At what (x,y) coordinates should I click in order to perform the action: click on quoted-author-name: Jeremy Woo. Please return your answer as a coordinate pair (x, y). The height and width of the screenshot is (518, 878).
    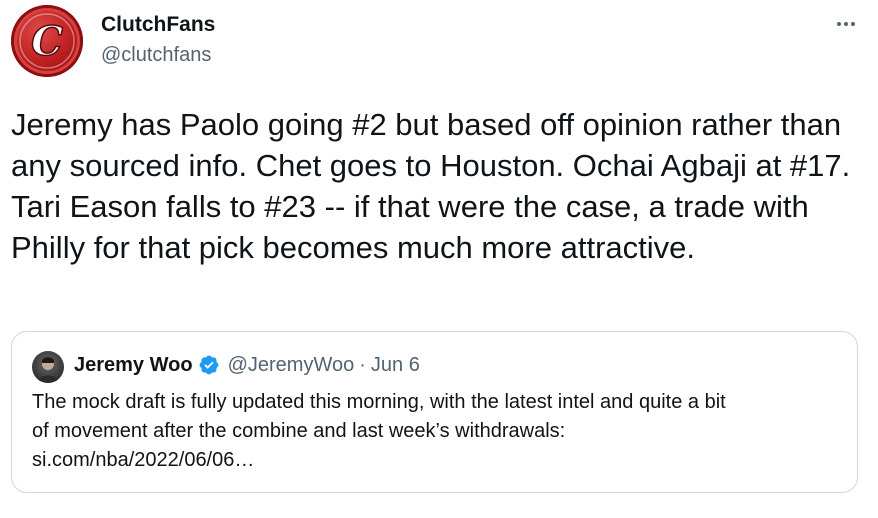
    Looking at the image, I should click on (133, 365).